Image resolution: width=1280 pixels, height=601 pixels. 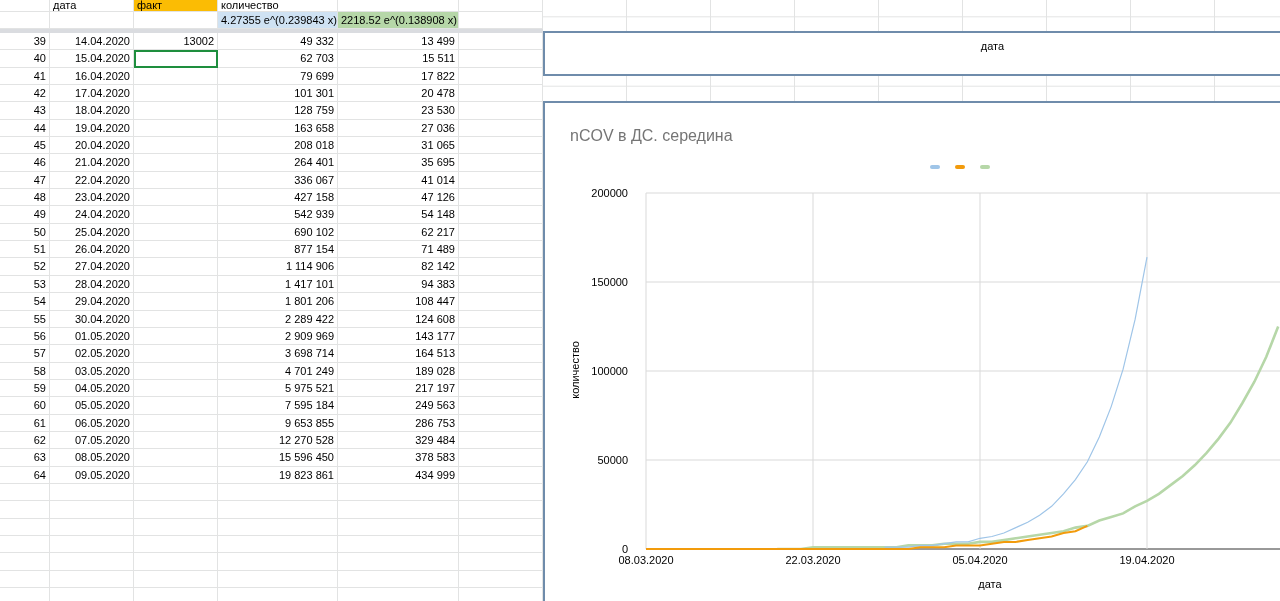 I want to click on row-number: 40, so click(x=25, y=59).